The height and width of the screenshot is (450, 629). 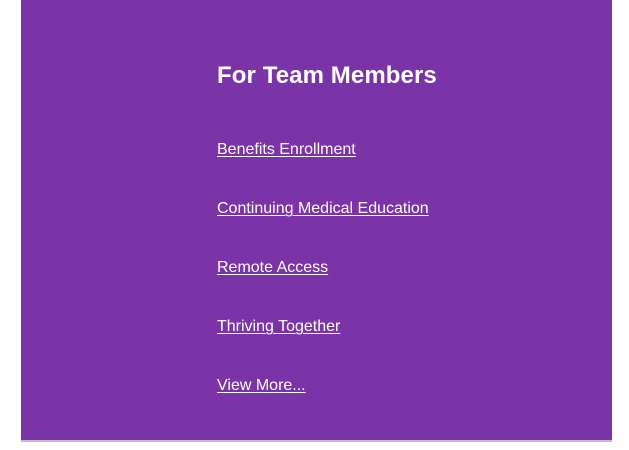 What do you see at coordinates (402, 346) in the screenshot?
I see `list-item: Thriving Together` at bounding box center [402, 346].